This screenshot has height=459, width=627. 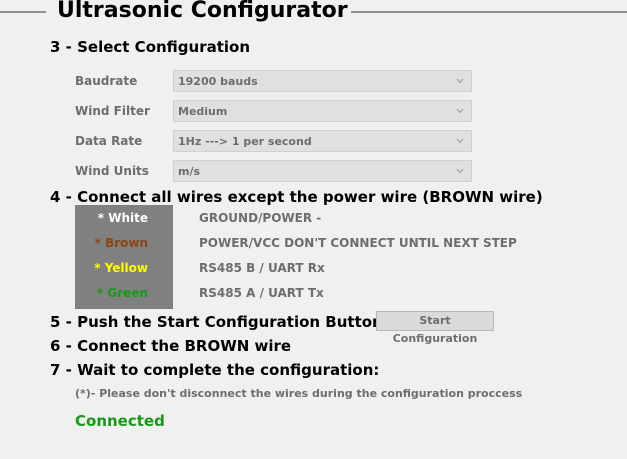 I want to click on wire-yellow-desc: RS485 B / UART Rx, so click(x=262, y=268).